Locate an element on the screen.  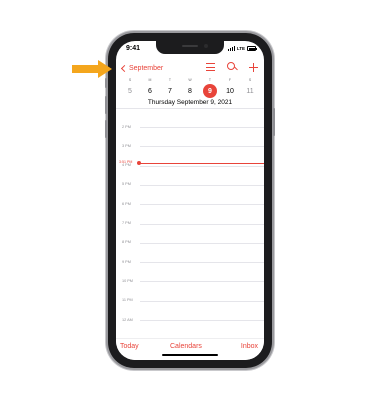
hour-label: 3 PM is located at coordinates (126, 145).